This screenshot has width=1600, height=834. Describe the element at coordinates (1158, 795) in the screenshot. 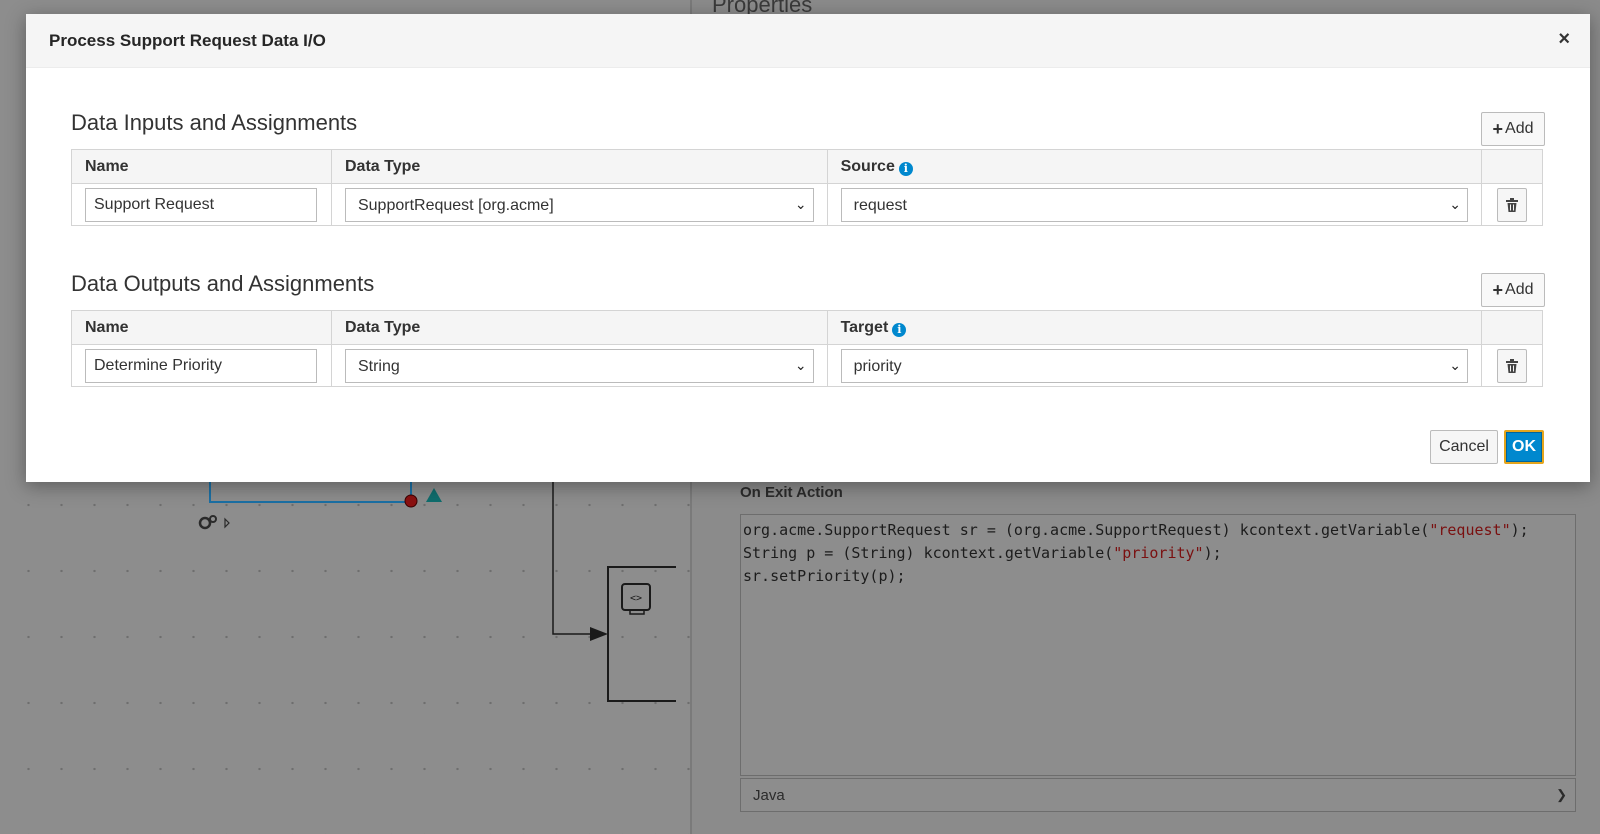

I see `script-language-select: Java ❯` at that location.